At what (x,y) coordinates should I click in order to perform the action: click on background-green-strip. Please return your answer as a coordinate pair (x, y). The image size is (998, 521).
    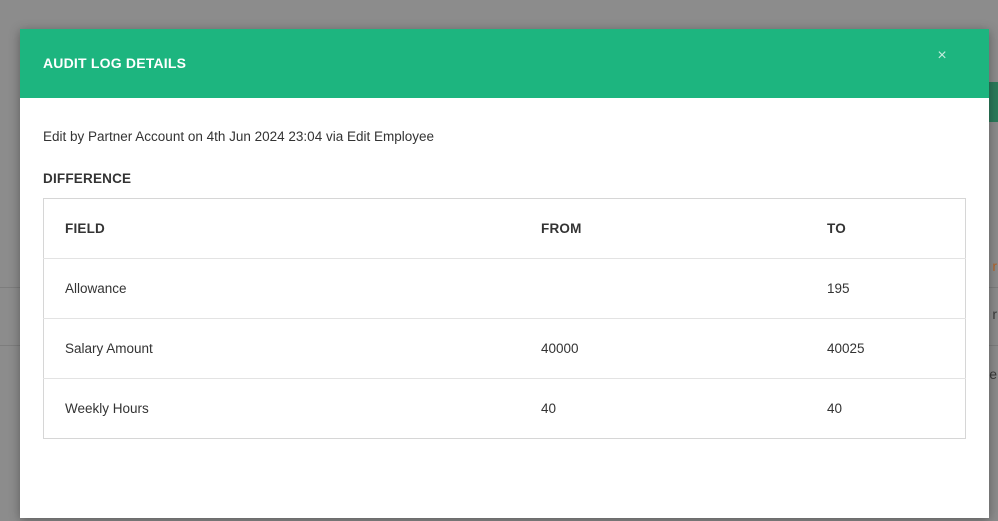
    Looking at the image, I should click on (993, 102).